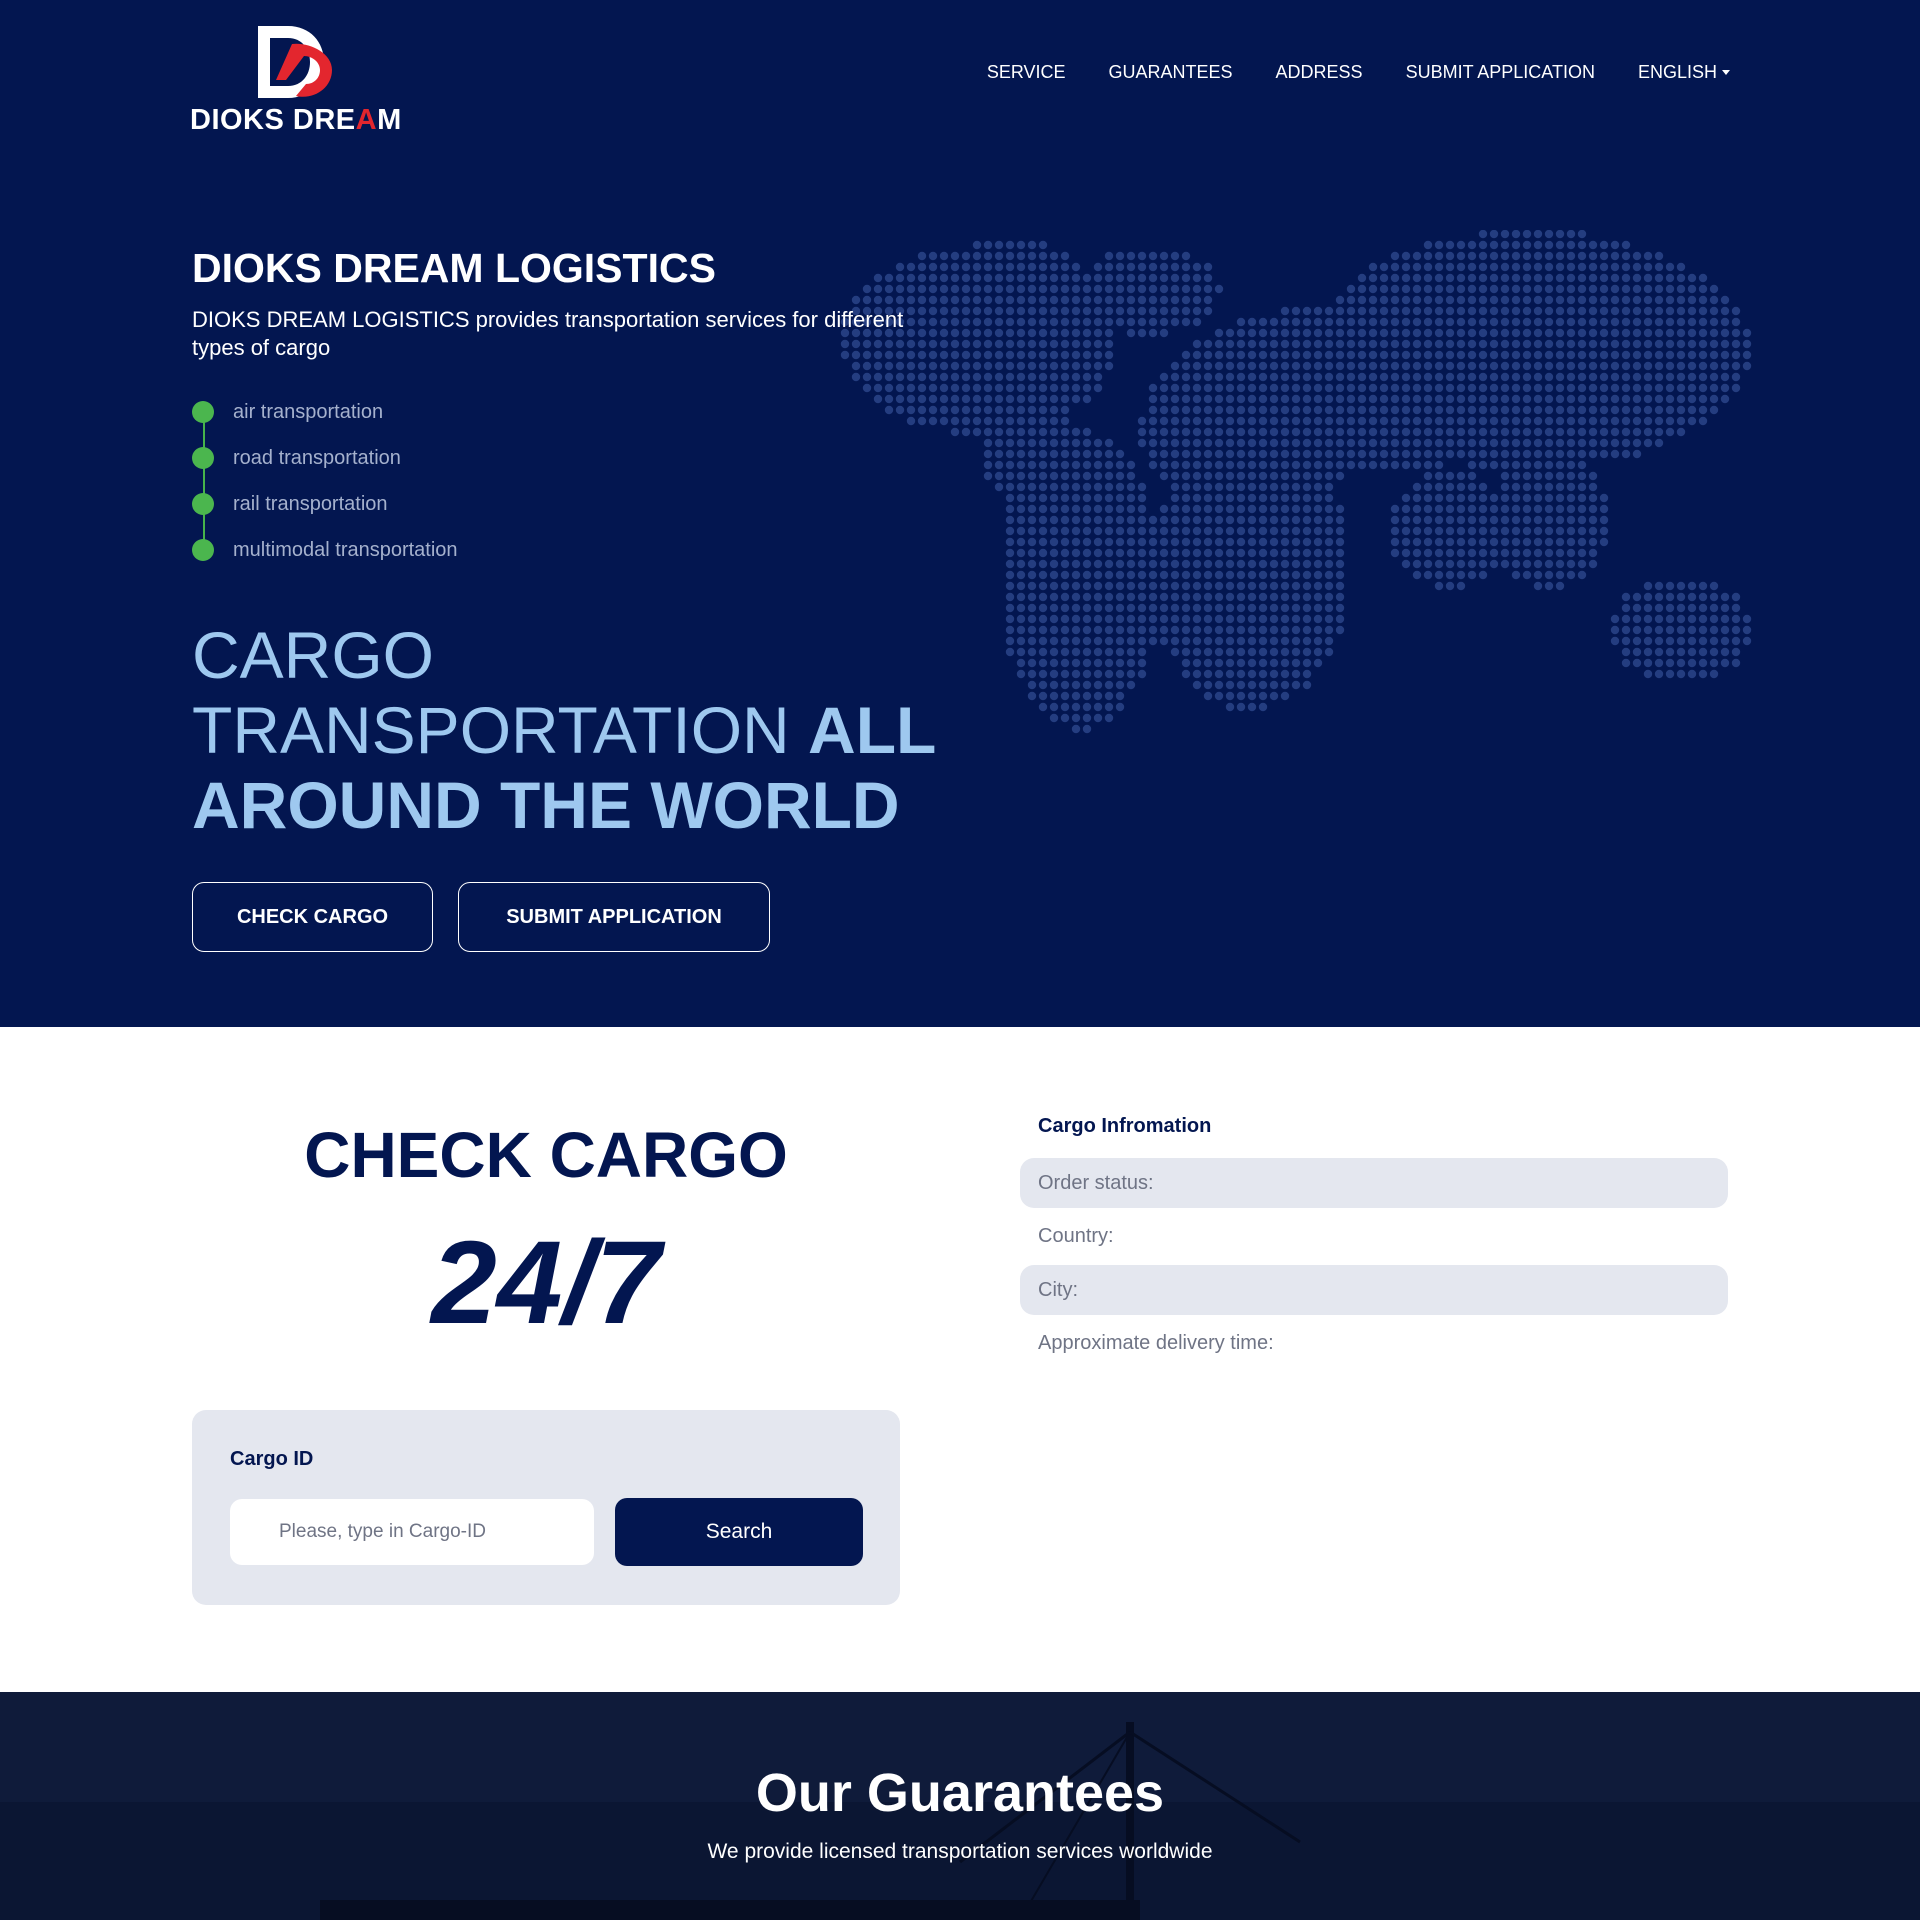 The image size is (1920, 1920). I want to click on world-map-graphic, so click(1296, 482).